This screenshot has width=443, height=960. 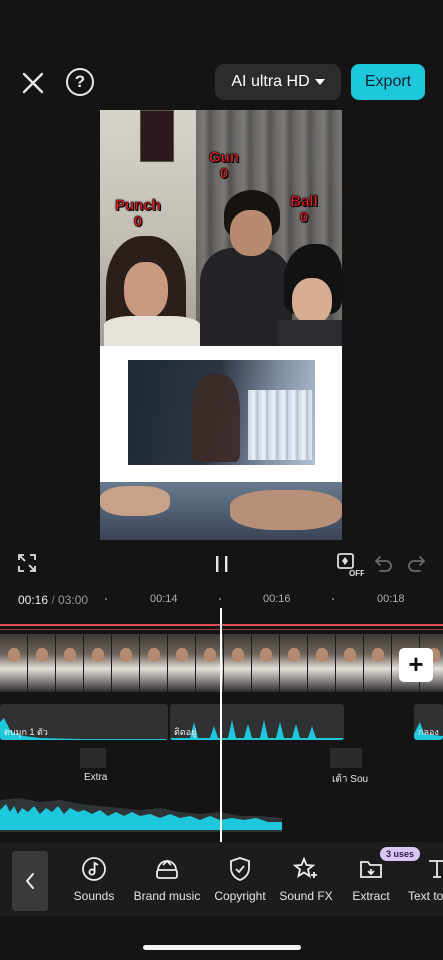 I want to click on svg-text: OFF, so click(x=356, y=573).